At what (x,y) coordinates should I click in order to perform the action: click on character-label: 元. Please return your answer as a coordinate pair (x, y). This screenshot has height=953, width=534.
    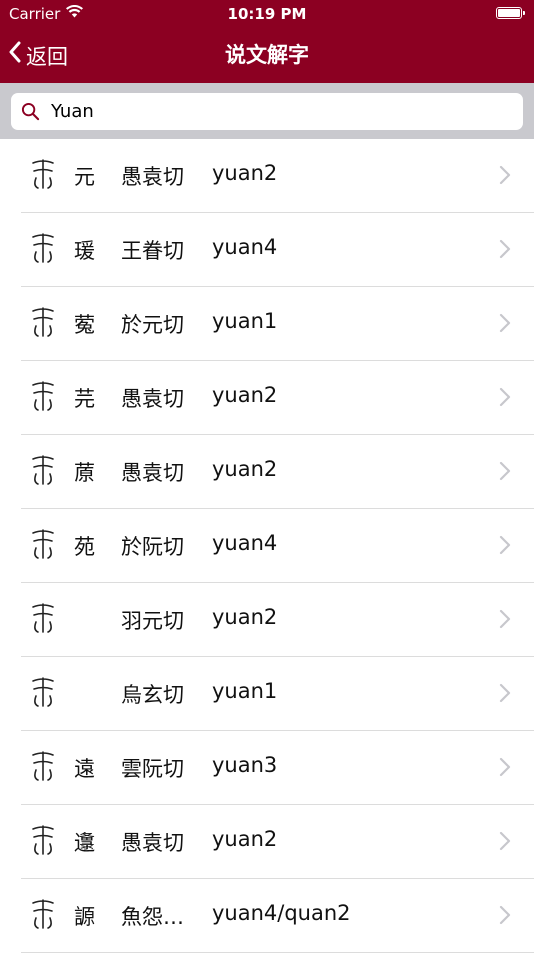
    Looking at the image, I should click on (84, 177).